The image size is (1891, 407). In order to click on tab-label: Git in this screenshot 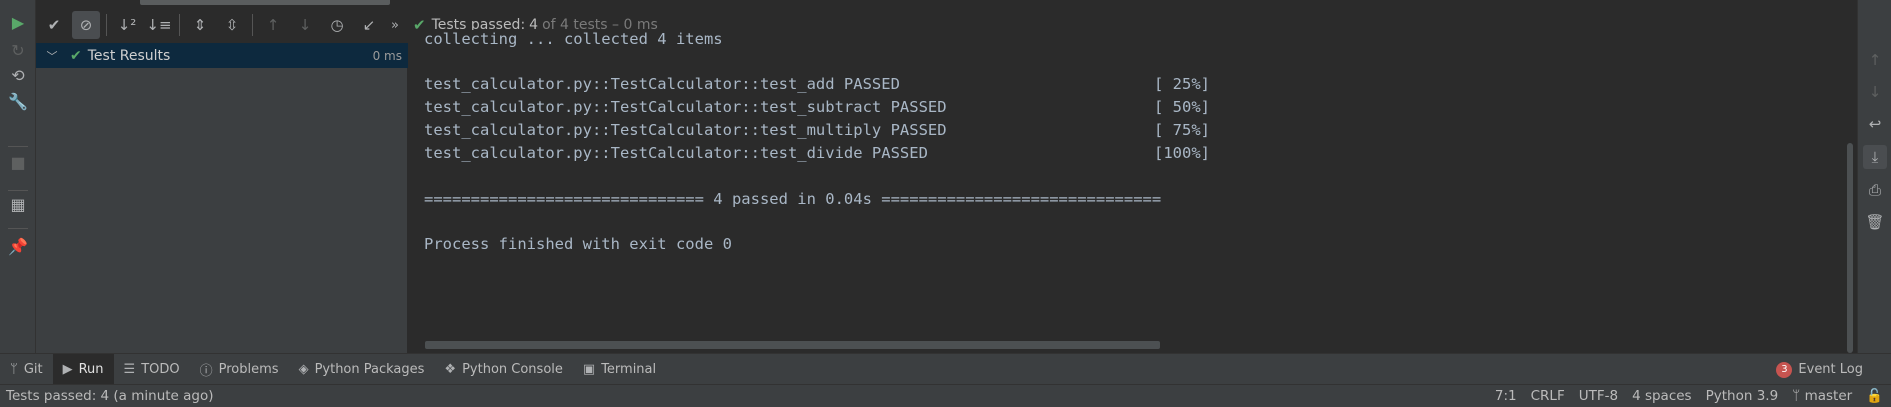, I will do `click(33, 369)`.